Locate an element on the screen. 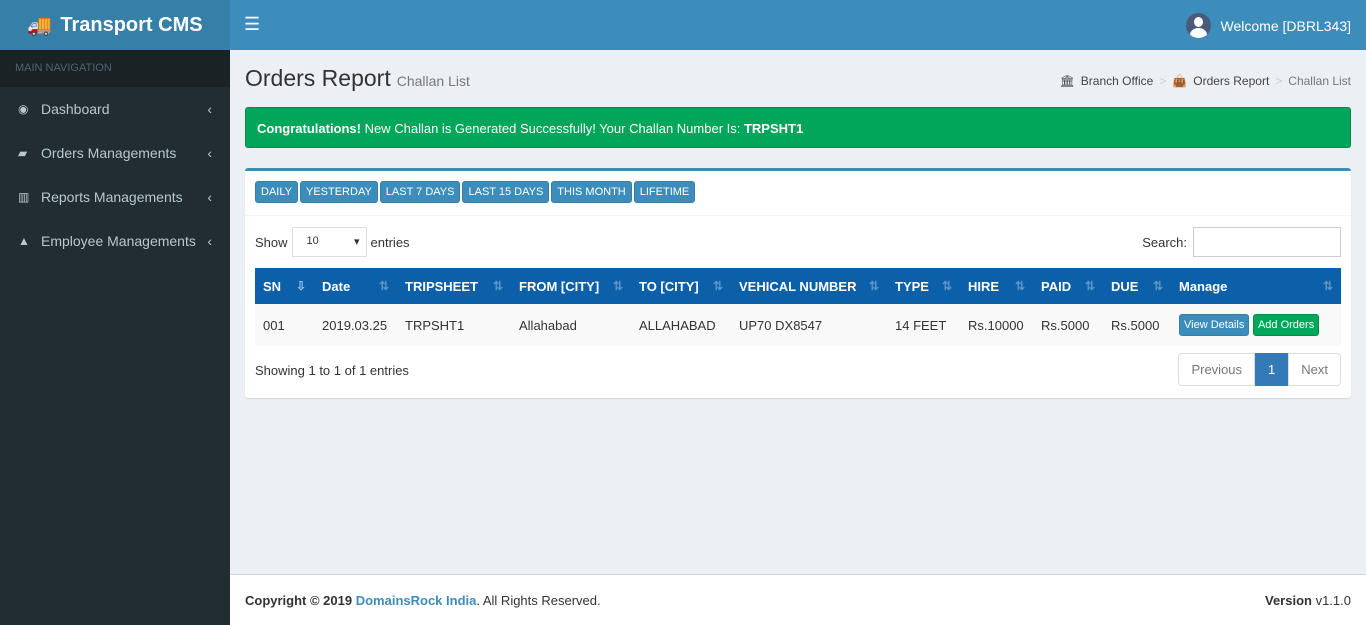 The height and width of the screenshot is (625, 1366). shopping-bag-icon: ▰ is located at coordinates (23, 153).